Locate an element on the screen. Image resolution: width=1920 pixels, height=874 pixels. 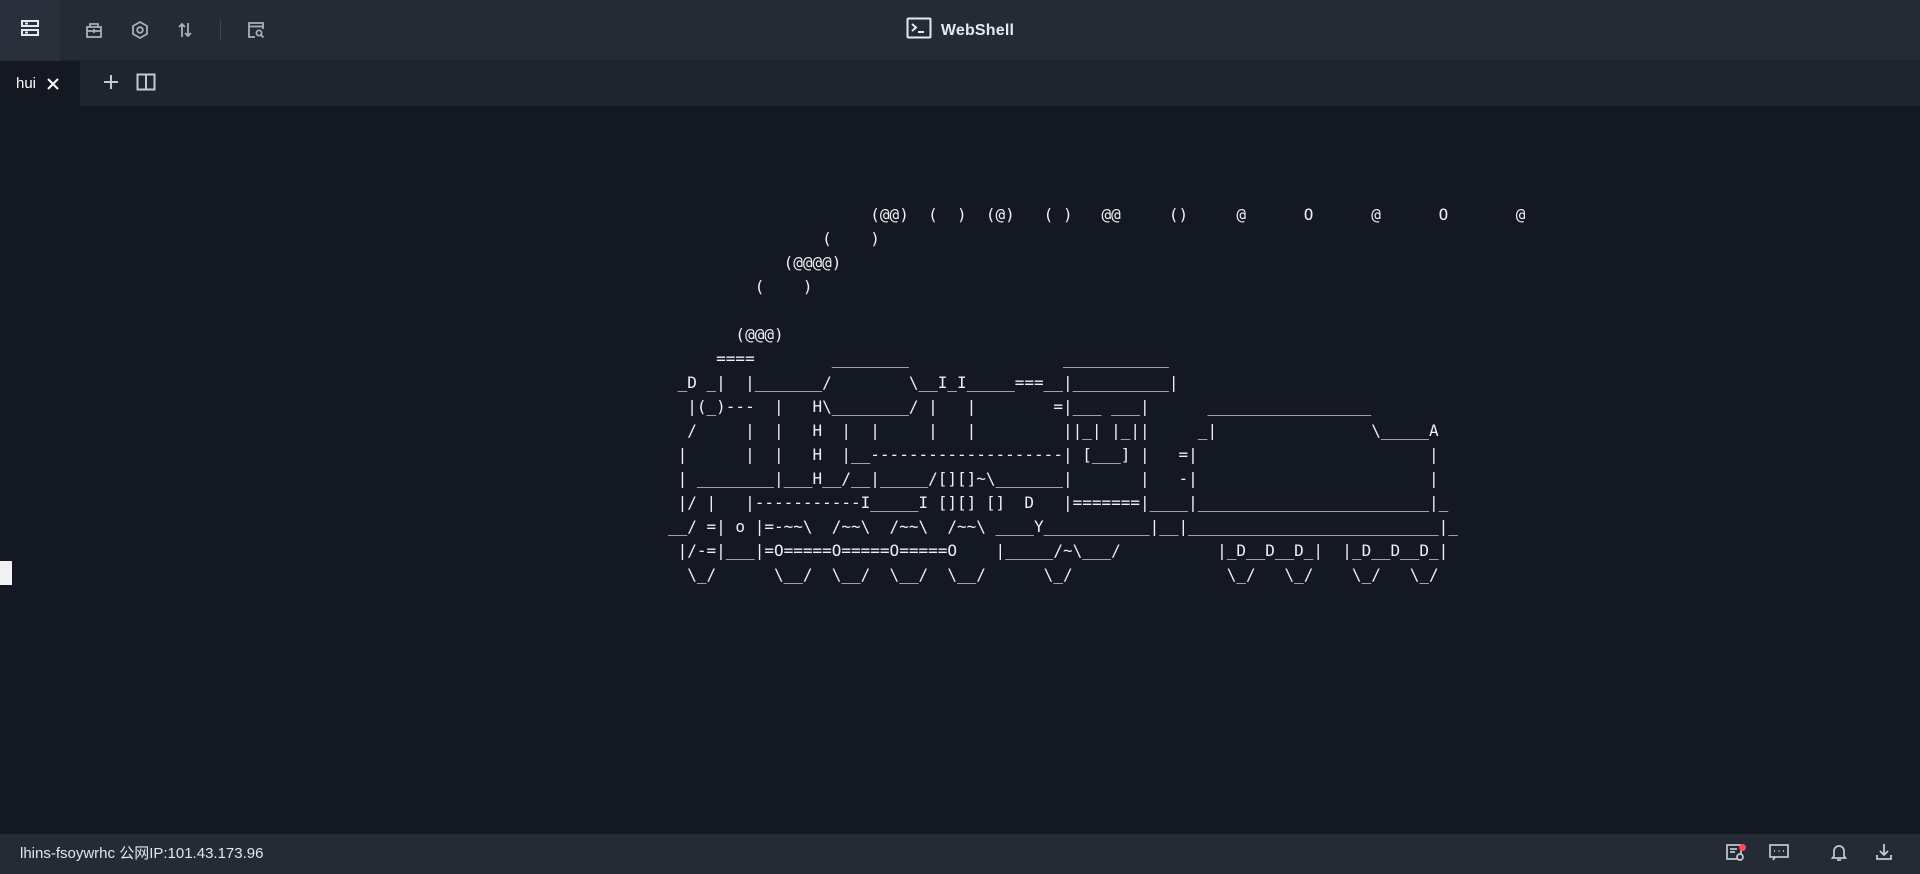
settings-icon is located at coordinates (140, 30).